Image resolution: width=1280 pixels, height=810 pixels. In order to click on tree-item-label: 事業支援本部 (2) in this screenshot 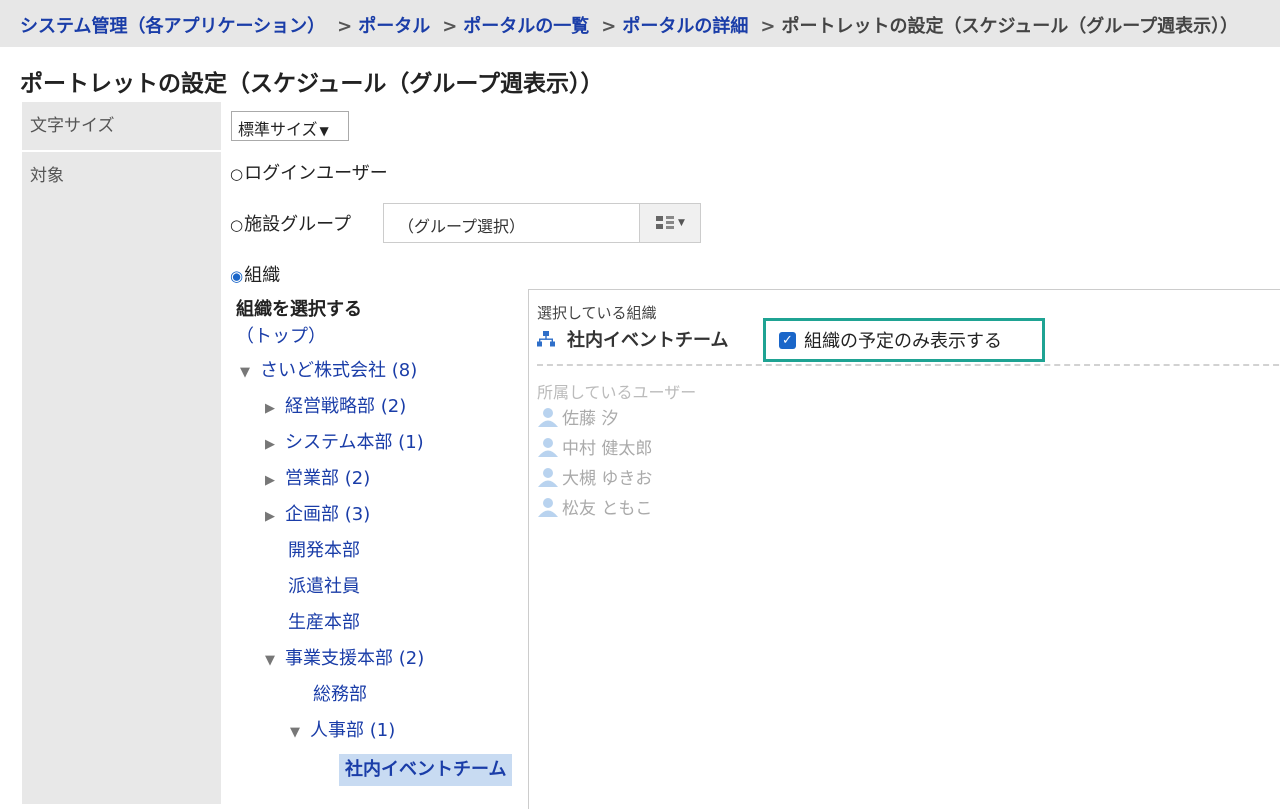, I will do `click(355, 658)`.